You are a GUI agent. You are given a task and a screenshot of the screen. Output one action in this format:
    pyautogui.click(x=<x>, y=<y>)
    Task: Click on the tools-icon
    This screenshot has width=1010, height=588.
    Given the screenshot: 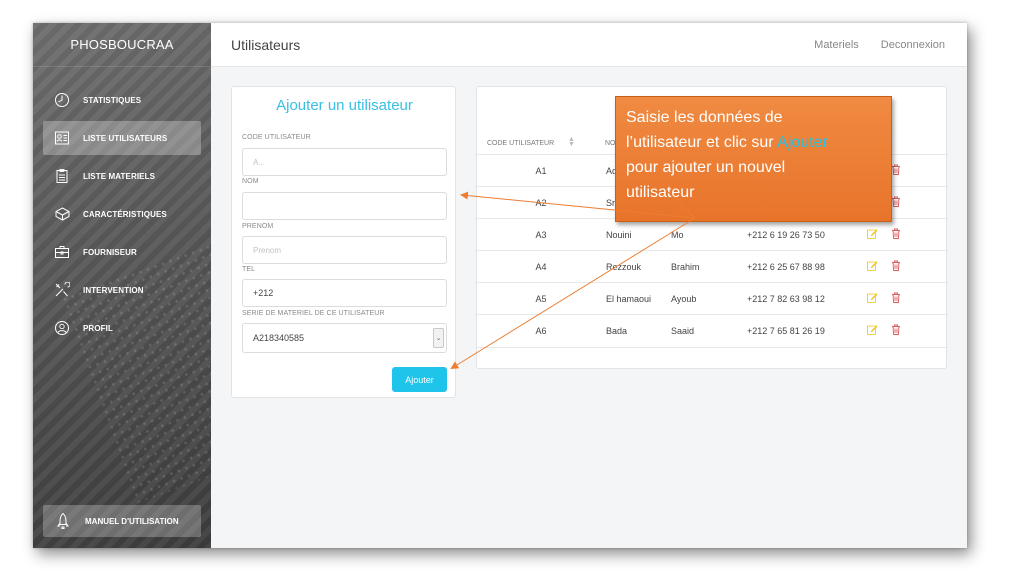 What is the action you would take?
    pyautogui.click(x=62, y=290)
    